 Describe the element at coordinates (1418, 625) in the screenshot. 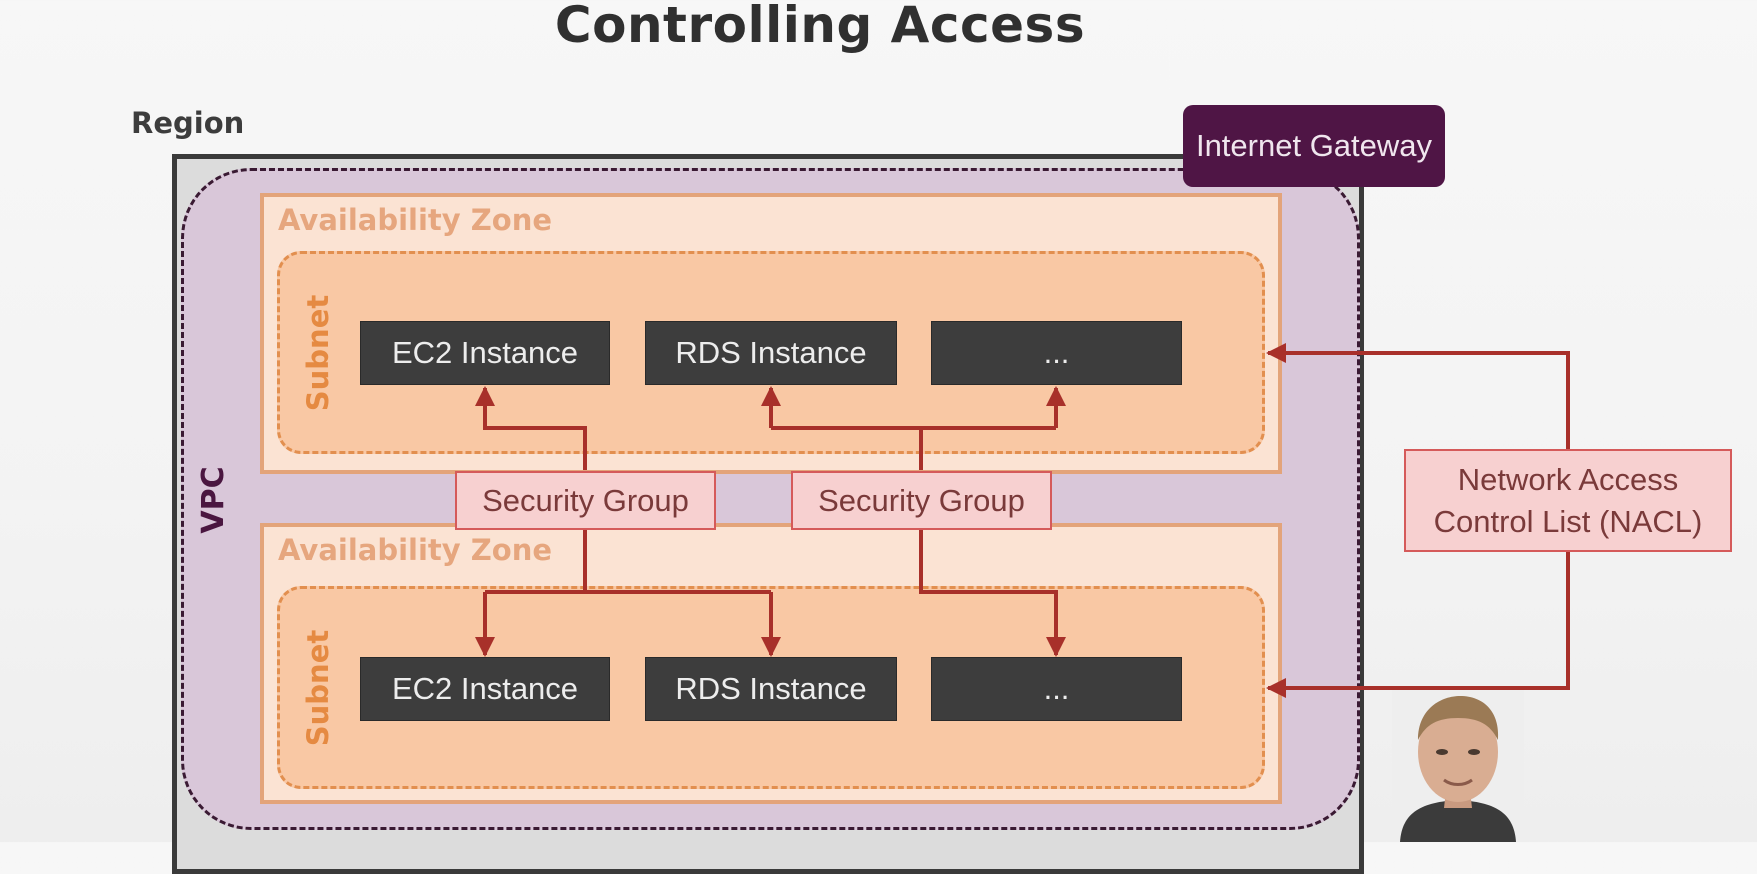

I see `nacl-to-subnet2-arrow` at that location.